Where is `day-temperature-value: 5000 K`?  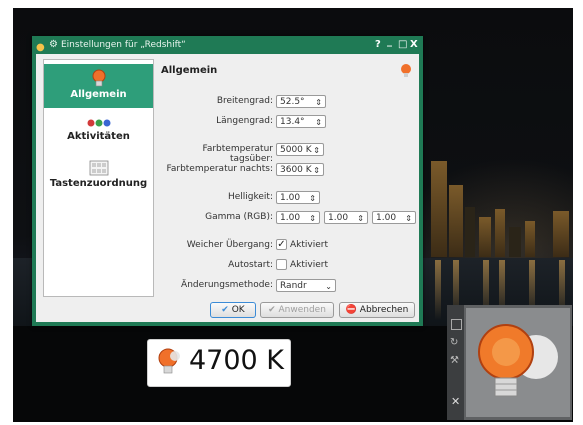 day-temperature-value: 5000 K is located at coordinates (296, 150).